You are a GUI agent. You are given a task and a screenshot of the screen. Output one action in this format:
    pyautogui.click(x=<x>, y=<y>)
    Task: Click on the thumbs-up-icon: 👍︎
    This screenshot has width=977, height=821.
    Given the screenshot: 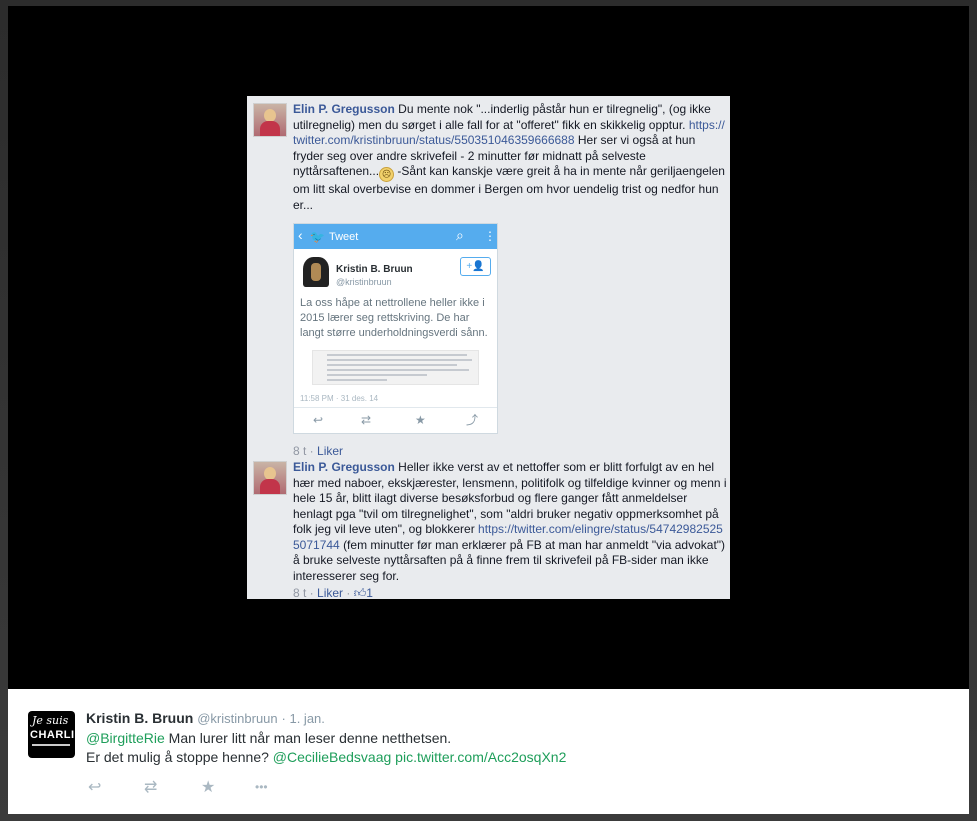 What is the action you would take?
    pyautogui.click(x=360, y=592)
    